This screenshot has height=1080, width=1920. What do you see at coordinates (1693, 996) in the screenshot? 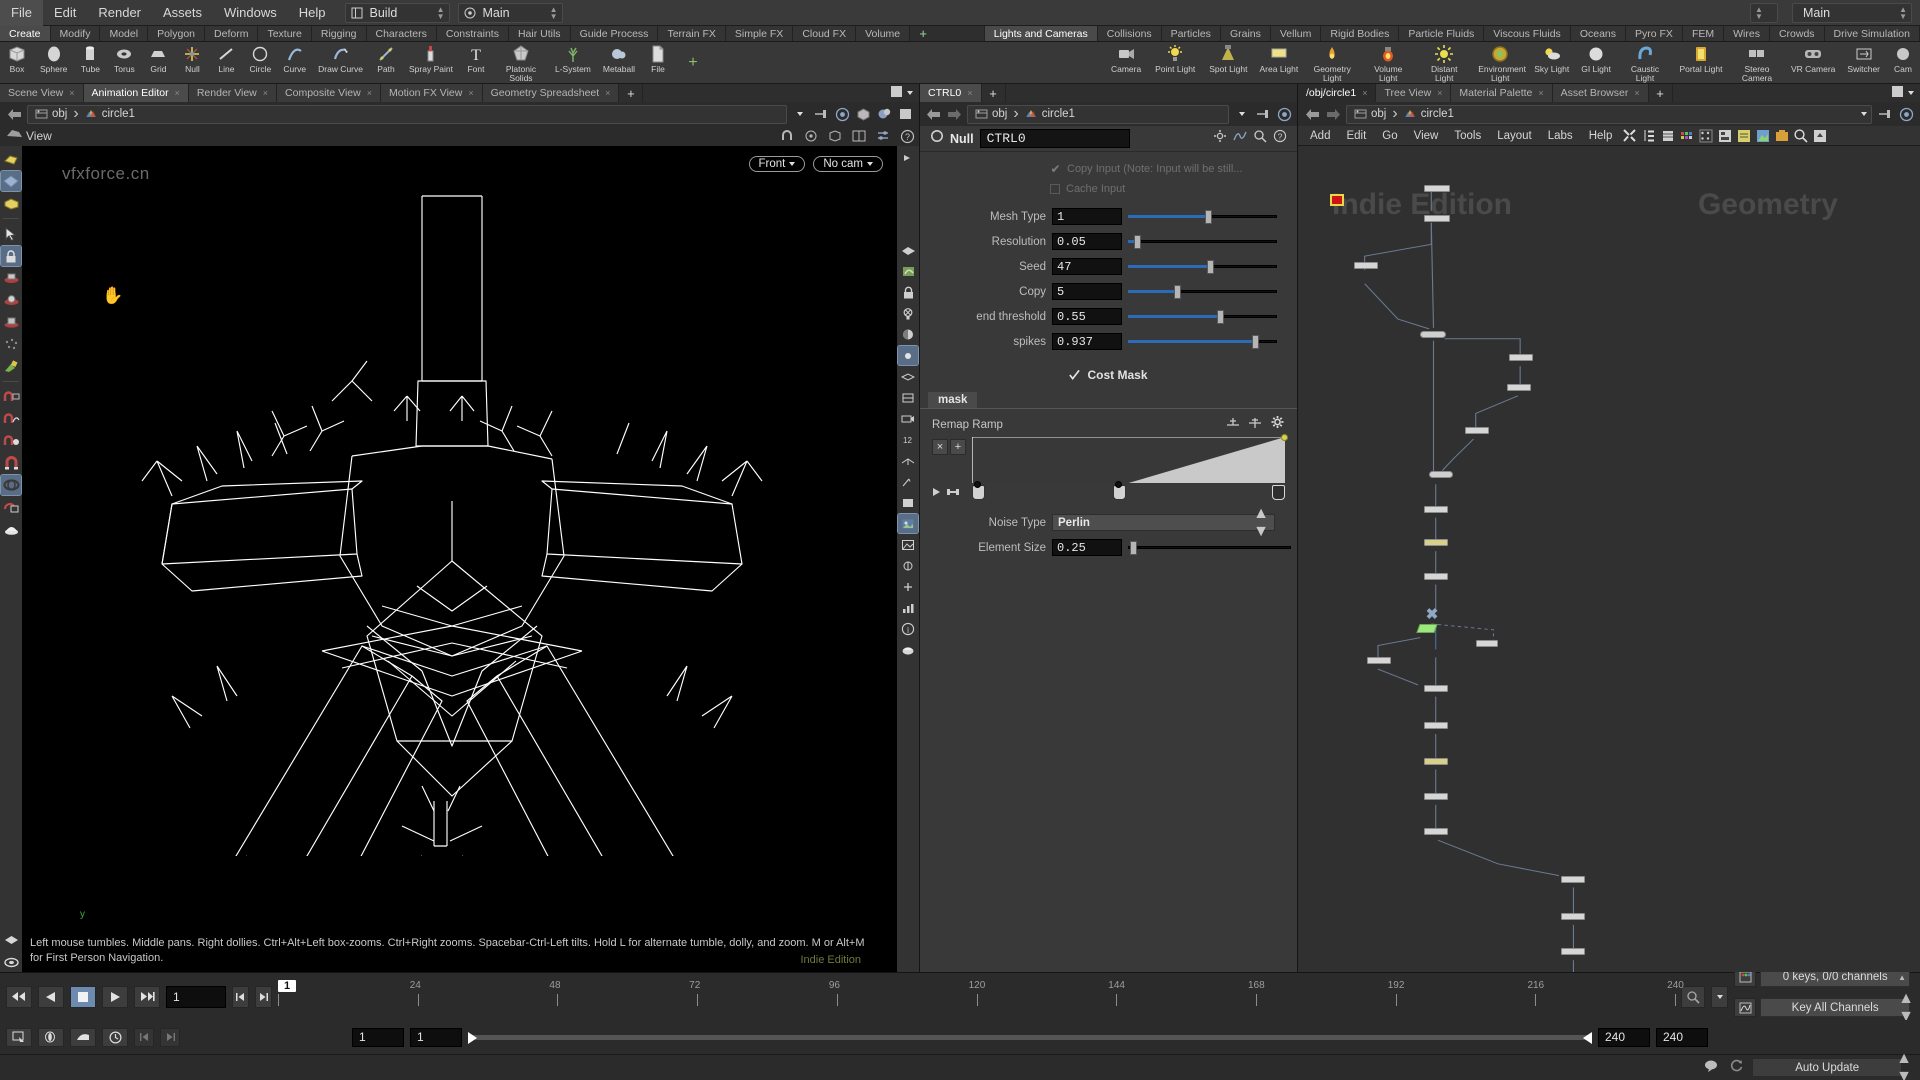
I see `timeline-zoom-button` at bounding box center [1693, 996].